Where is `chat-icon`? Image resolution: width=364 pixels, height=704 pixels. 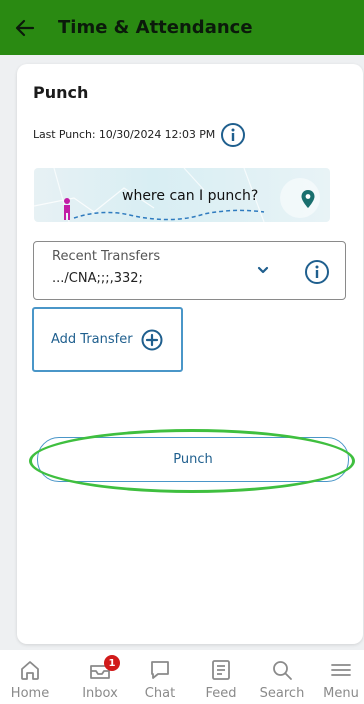
chat-icon is located at coordinates (160, 670).